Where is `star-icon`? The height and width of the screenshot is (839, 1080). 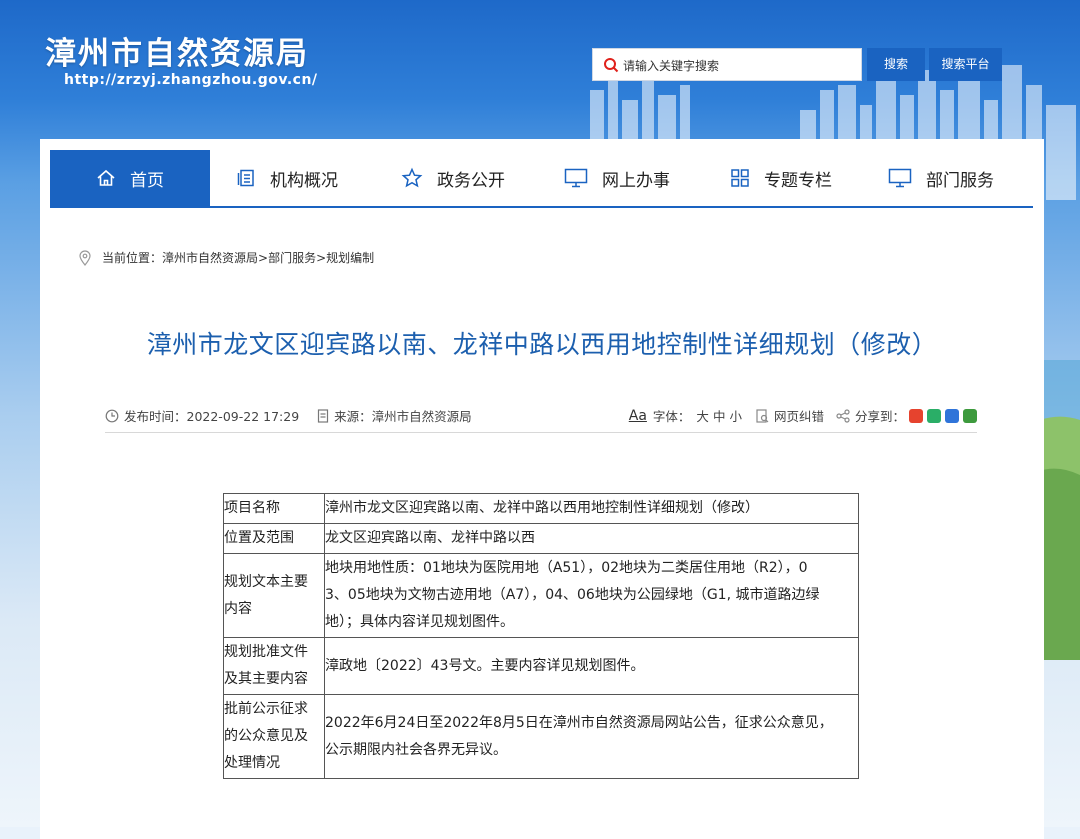
star-icon is located at coordinates (412, 177).